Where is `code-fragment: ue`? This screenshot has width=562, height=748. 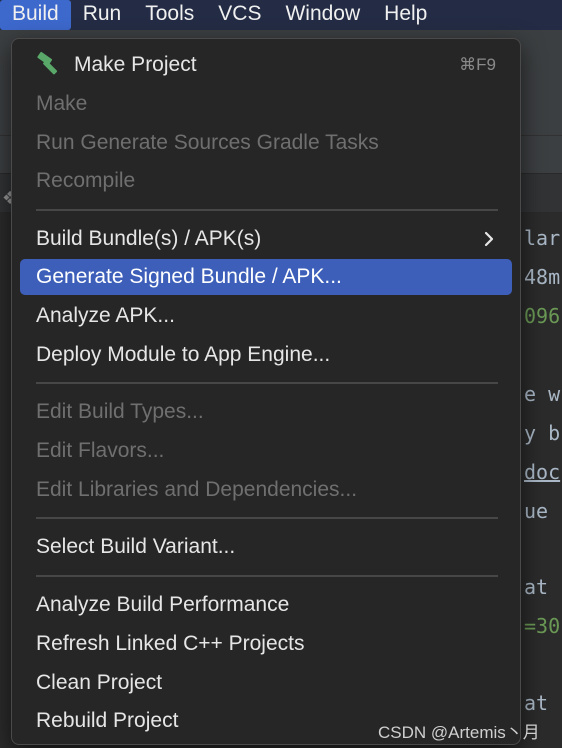 code-fragment: ue is located at coordinates (536, 511).